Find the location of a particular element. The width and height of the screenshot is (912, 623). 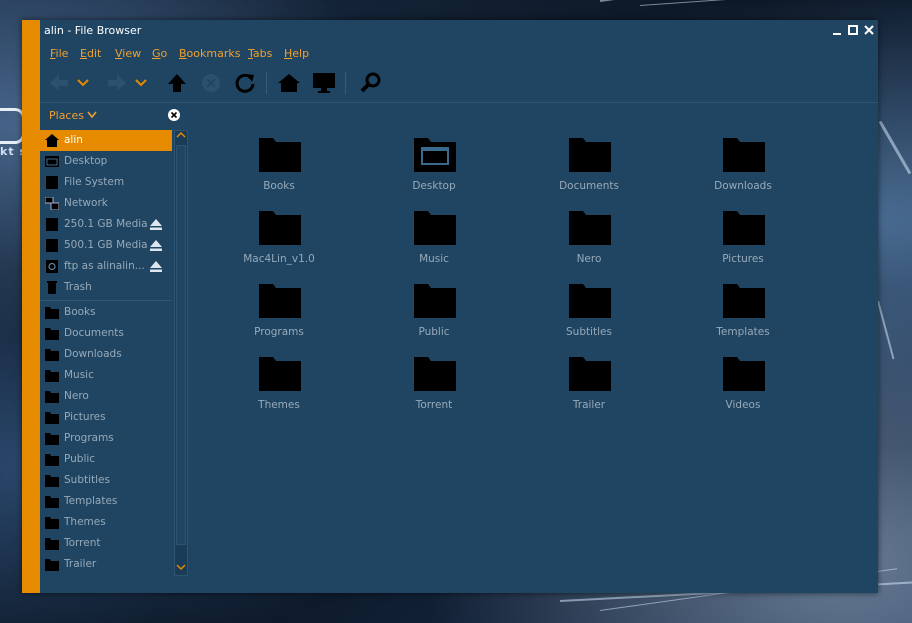

file-item-subtitles: Subtitles is located at coordinates (589, 310).